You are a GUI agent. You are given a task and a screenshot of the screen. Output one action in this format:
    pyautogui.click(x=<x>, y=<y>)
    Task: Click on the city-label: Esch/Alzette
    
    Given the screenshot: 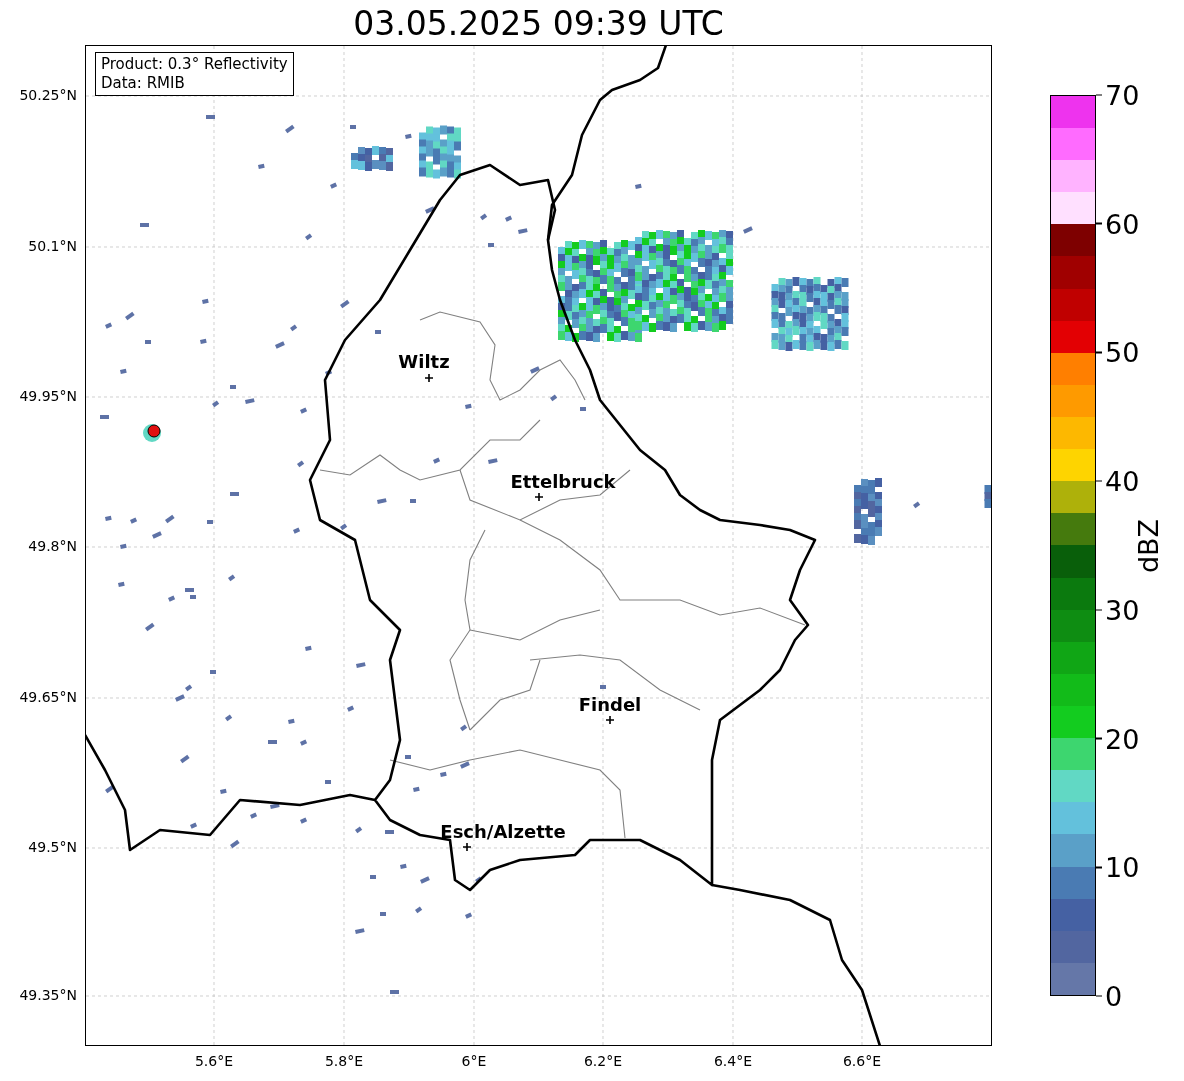 What is the action you would take?
    pyautogui.click(x=503, y=831)
    